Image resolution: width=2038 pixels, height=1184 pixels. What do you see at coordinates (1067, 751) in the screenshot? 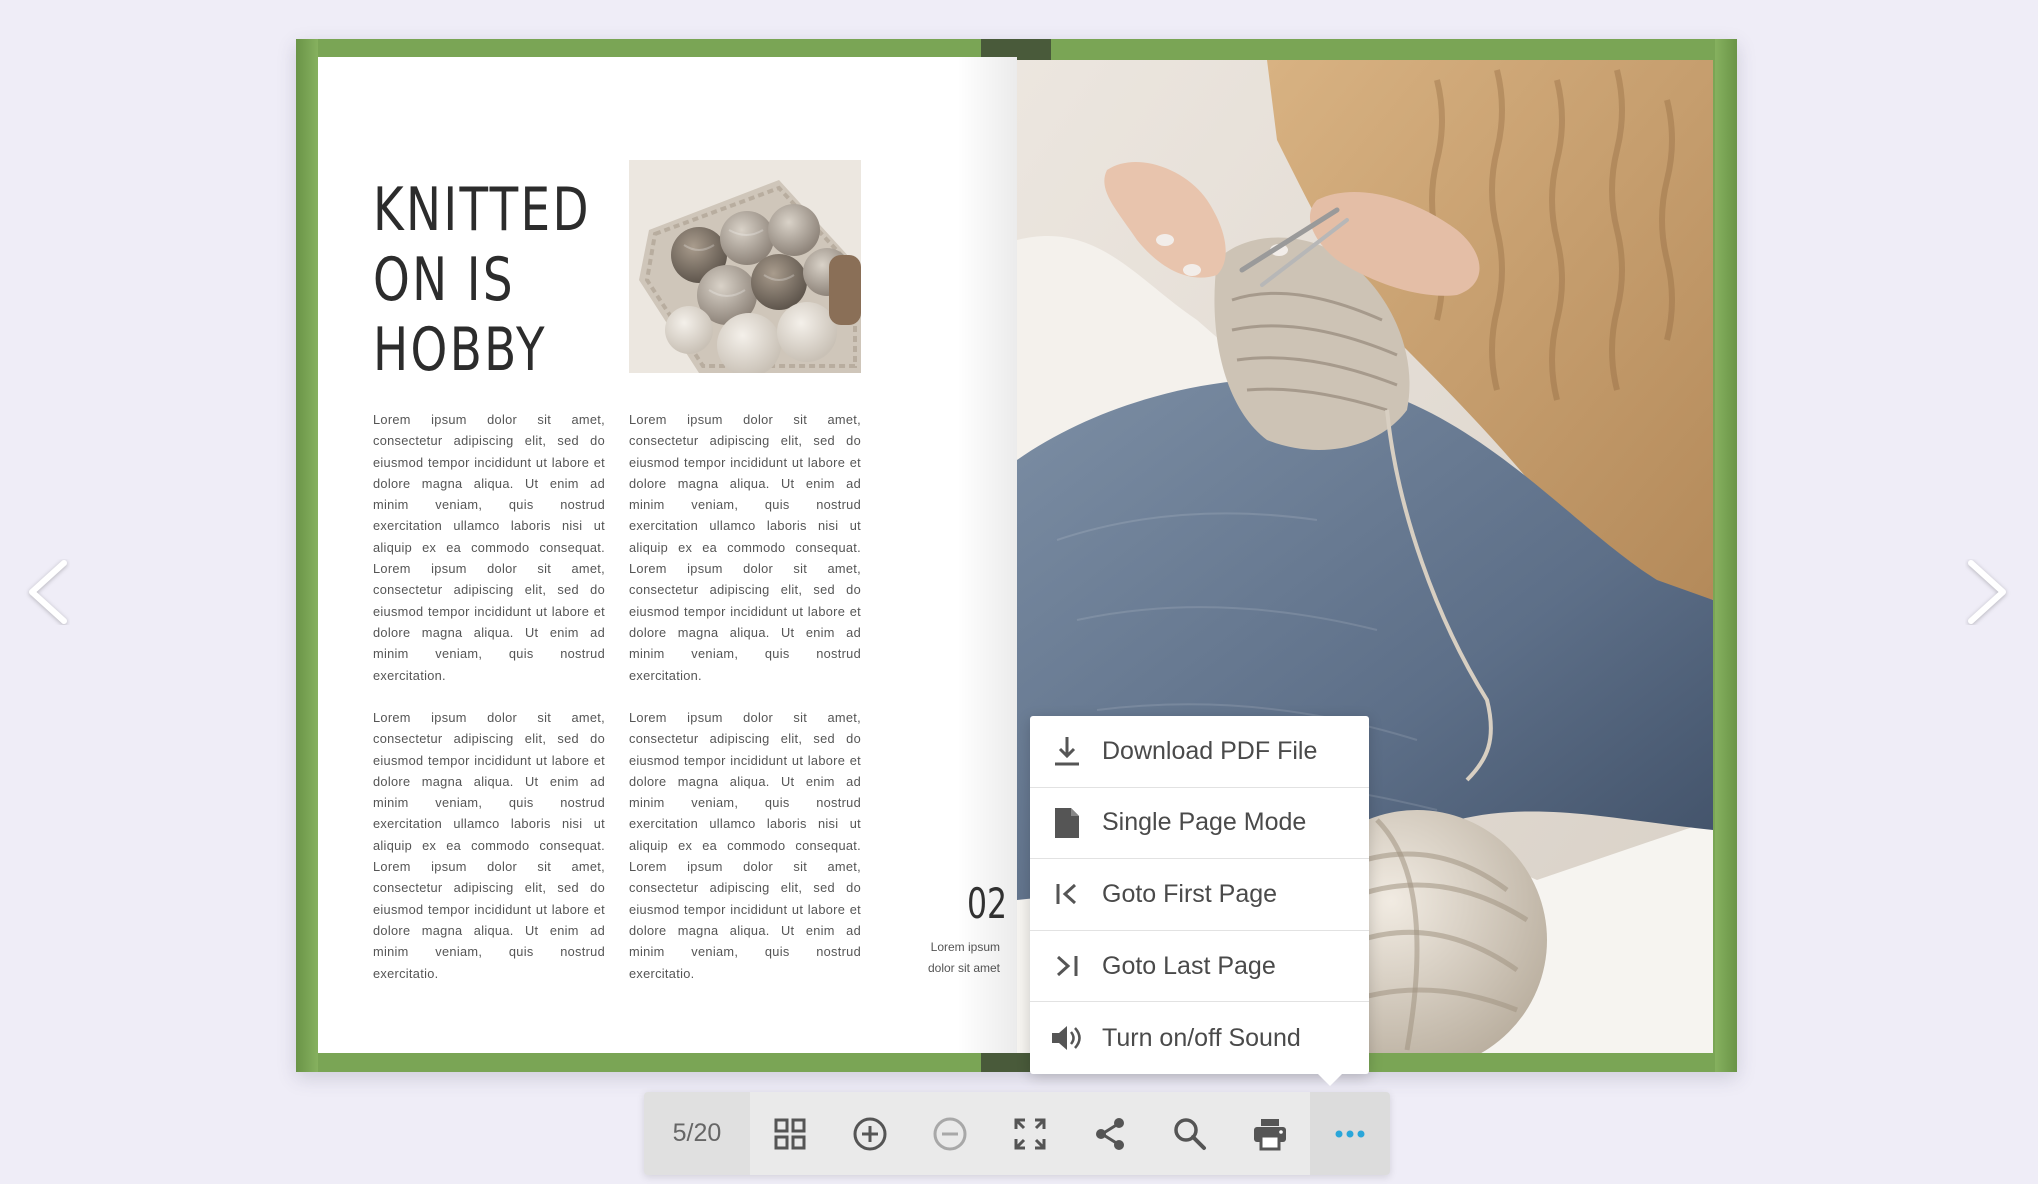
I see `download-icon` at bounding box center [1067, 751].